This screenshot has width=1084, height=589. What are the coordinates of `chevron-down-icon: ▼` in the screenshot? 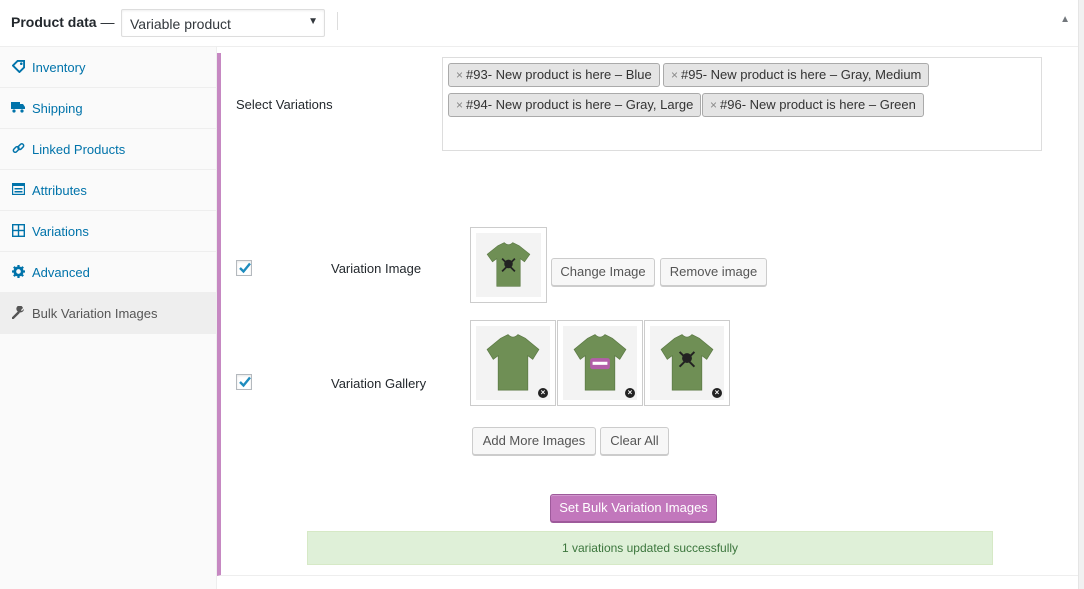 It's located at (313, 21).